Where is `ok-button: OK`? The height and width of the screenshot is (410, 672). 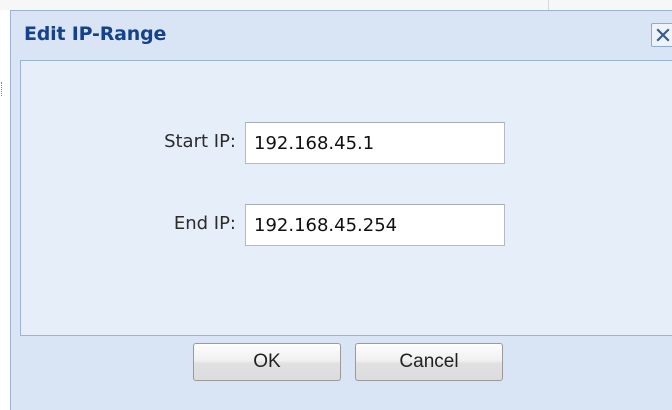
ok-button: OK is located at coordinates (267, 362).